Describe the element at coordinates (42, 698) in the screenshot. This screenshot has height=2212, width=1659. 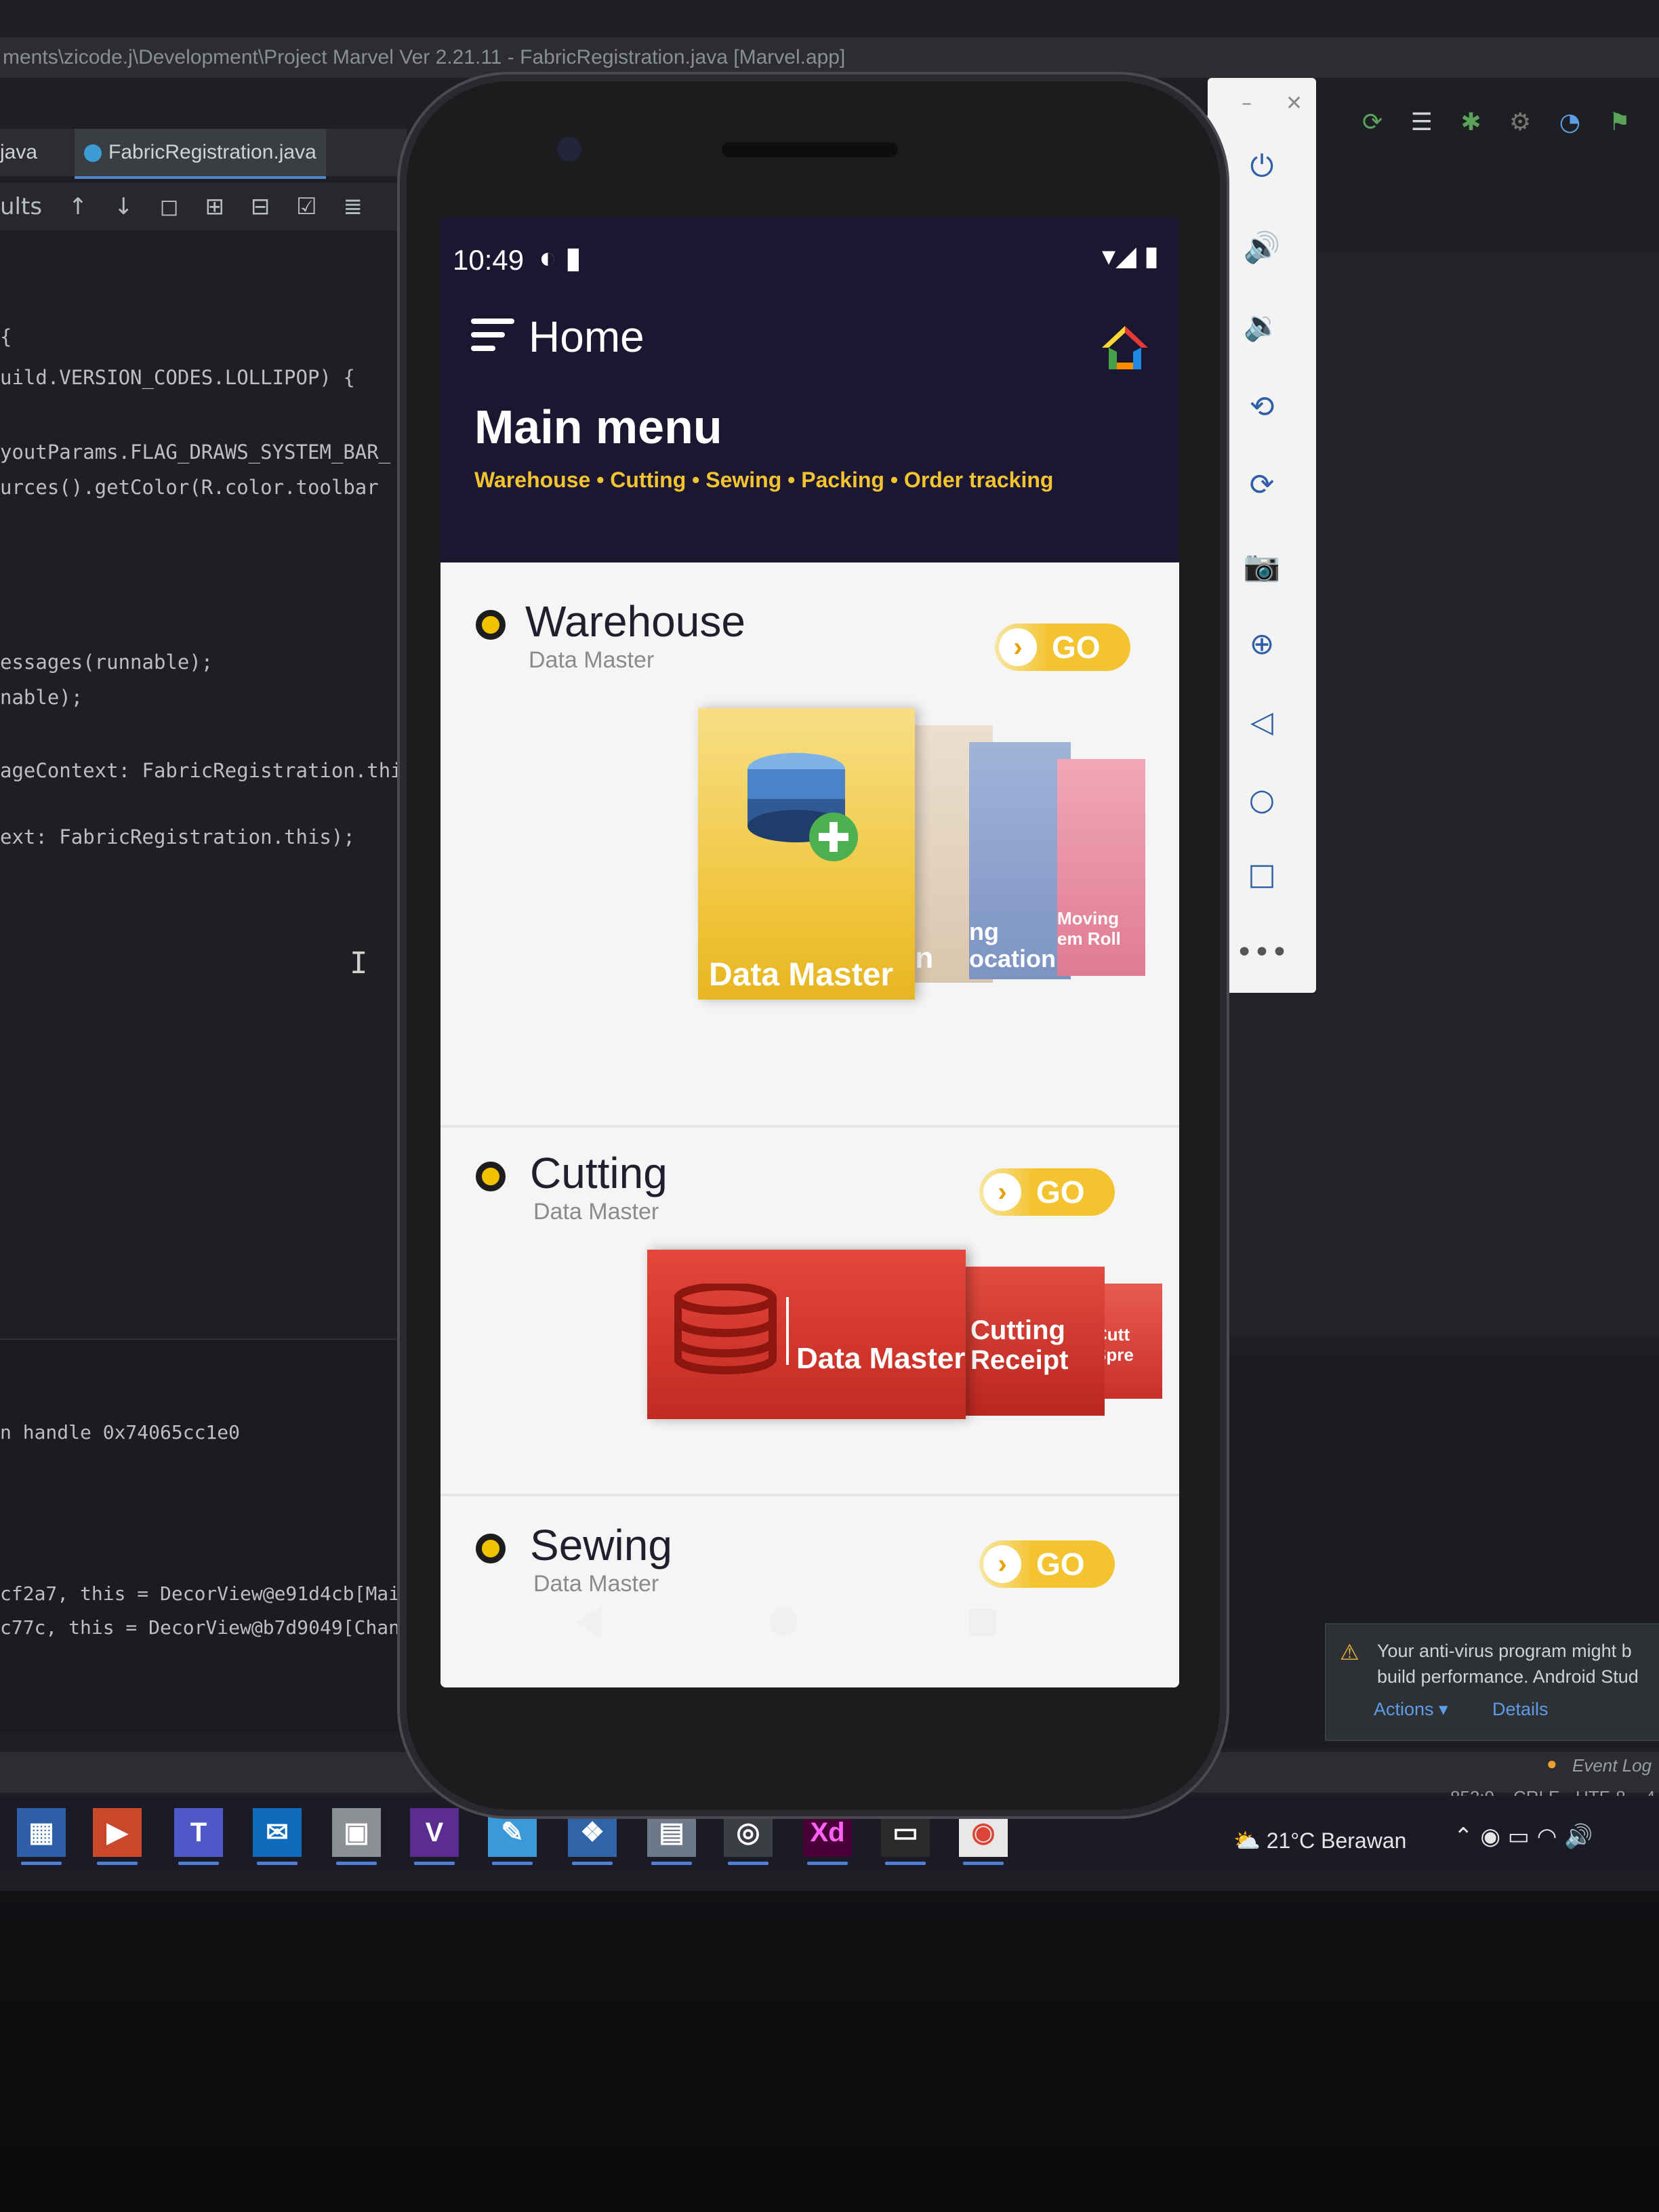
I see `code-line: nable);` at that location.